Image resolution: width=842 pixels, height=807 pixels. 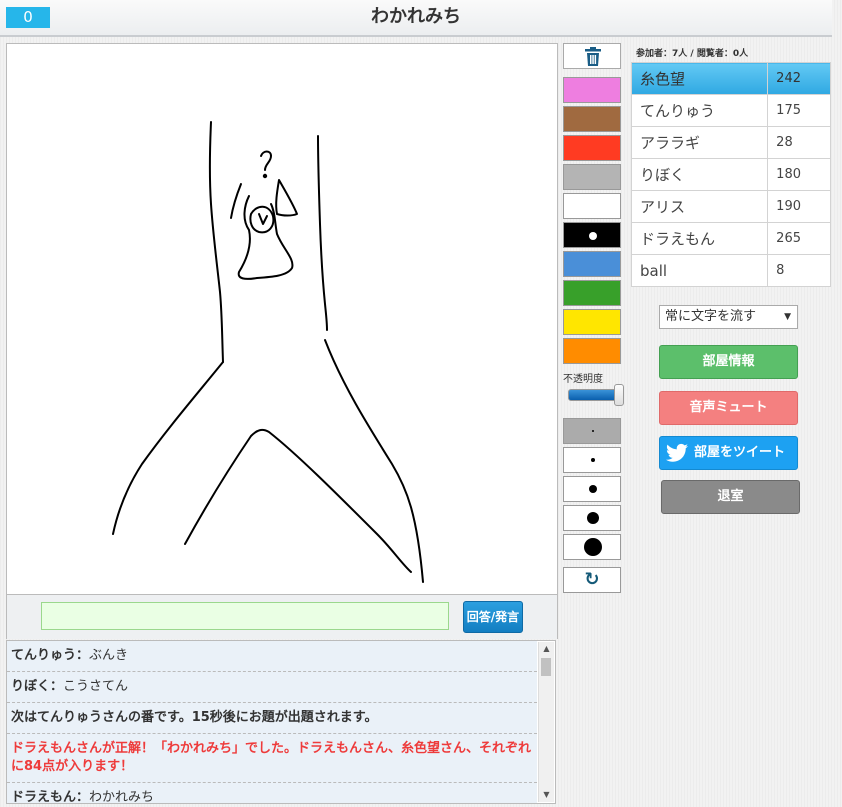 I want to click on player-name: てんりゅう, so click(x=699, y=110).